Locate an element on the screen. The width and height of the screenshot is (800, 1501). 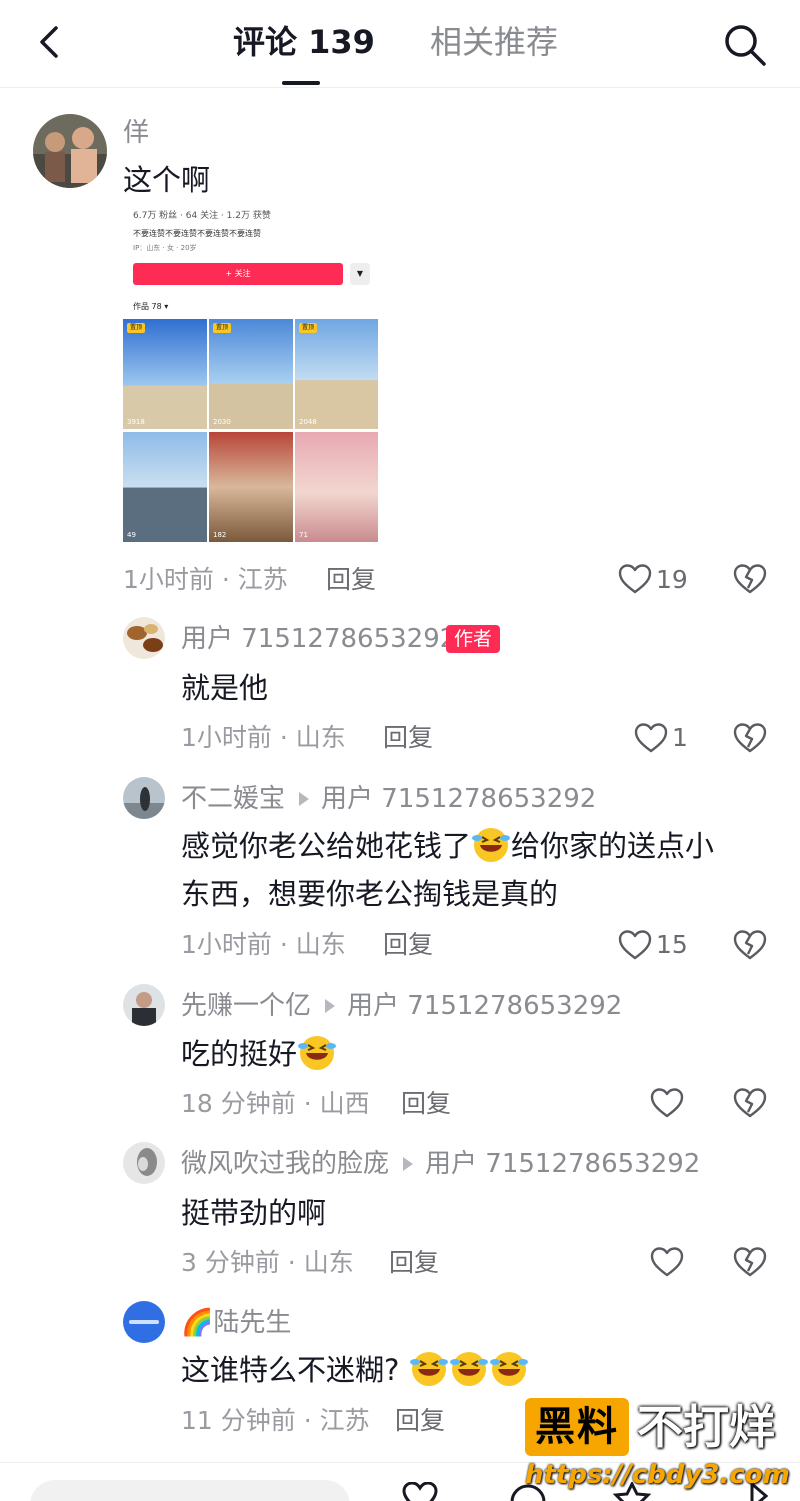
comment-time-location: 1小时前 · 江苏 is located at coordinates (205, 579).